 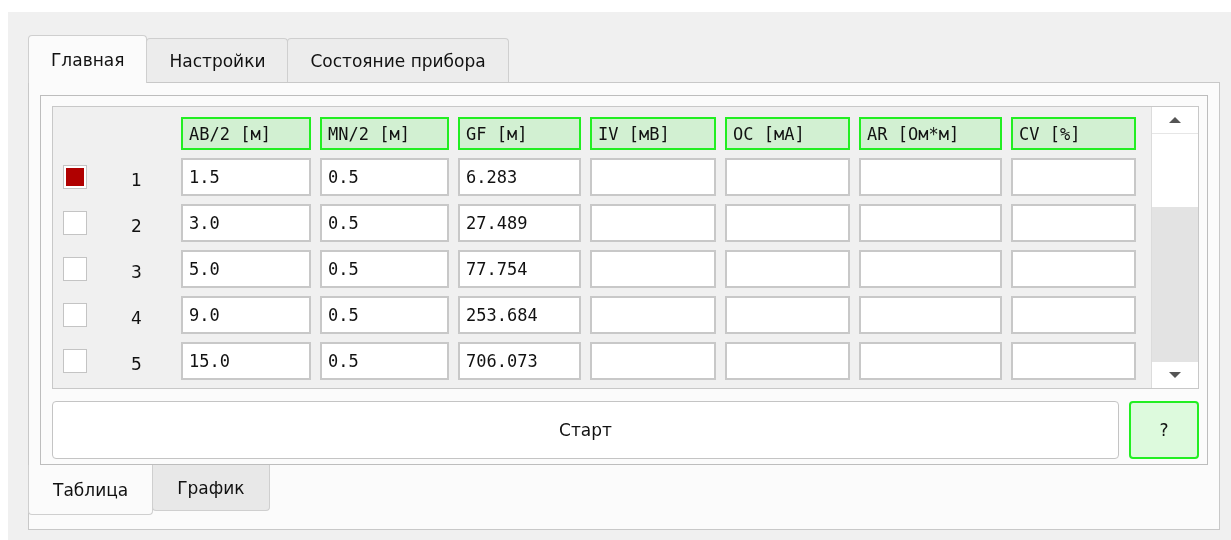 What do you see at coordinates (1164, 430) in the screenshot?
I see `help-button: ?` at bounding box center [1164, 430].